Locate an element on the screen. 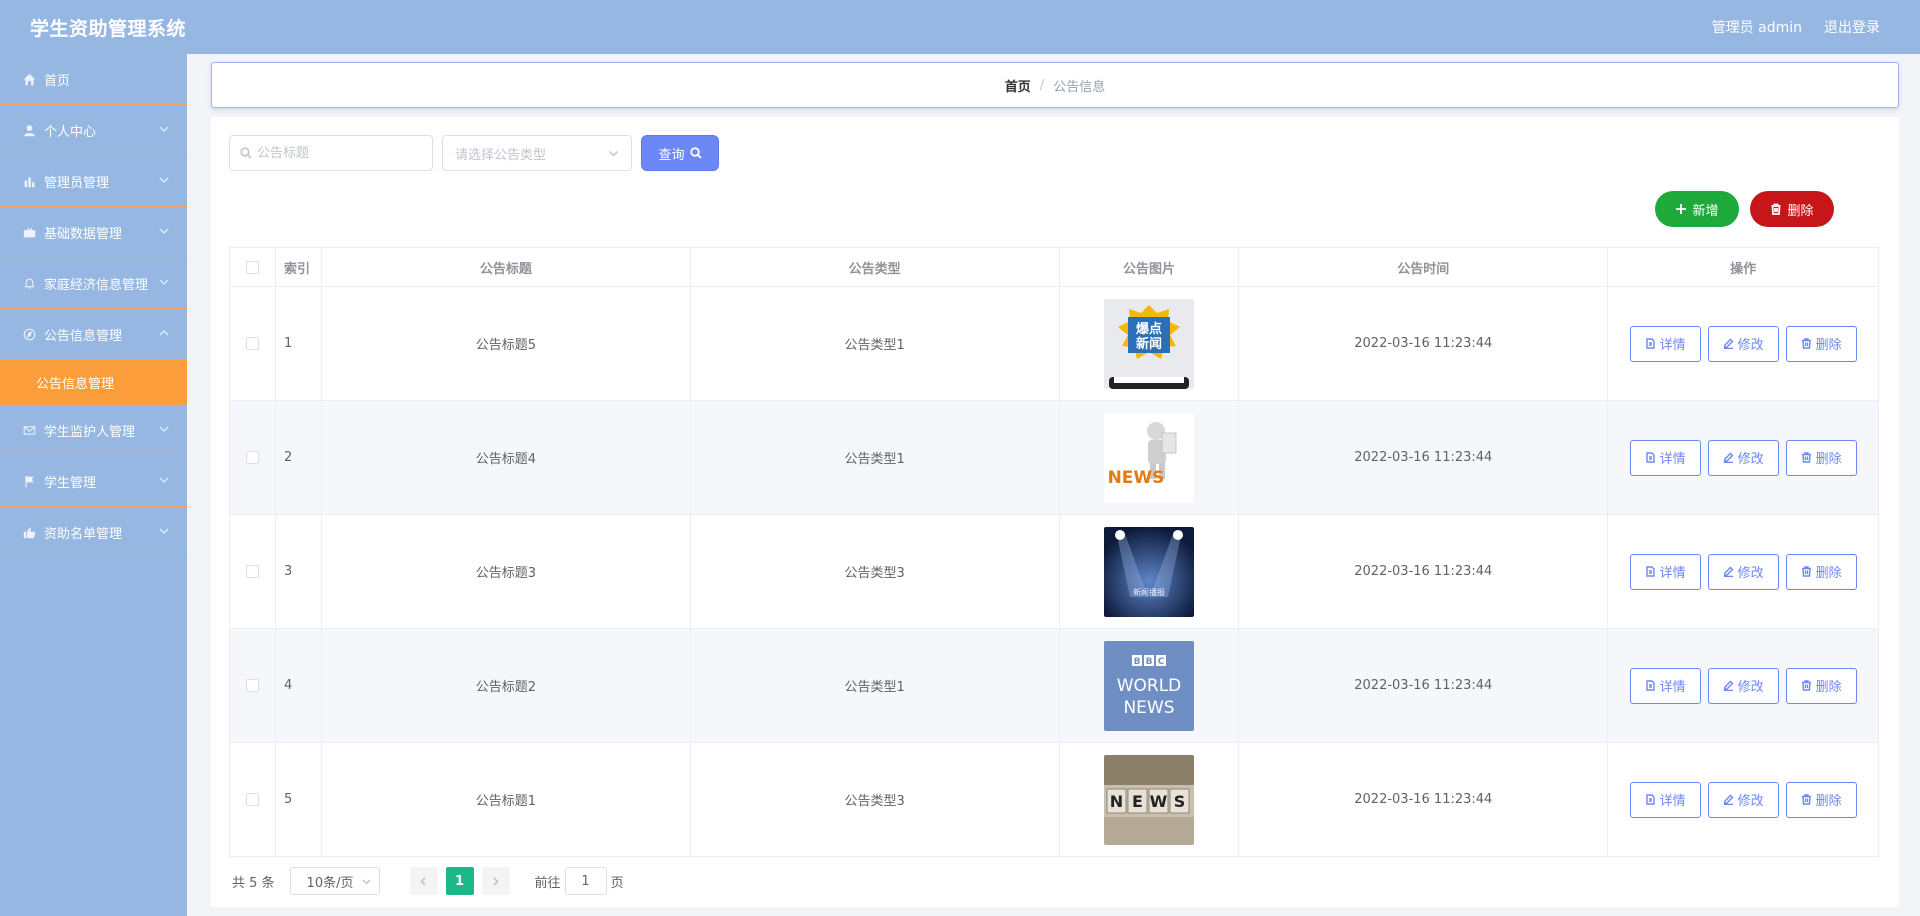  prev-page-button is located at coordinates (423, 881).